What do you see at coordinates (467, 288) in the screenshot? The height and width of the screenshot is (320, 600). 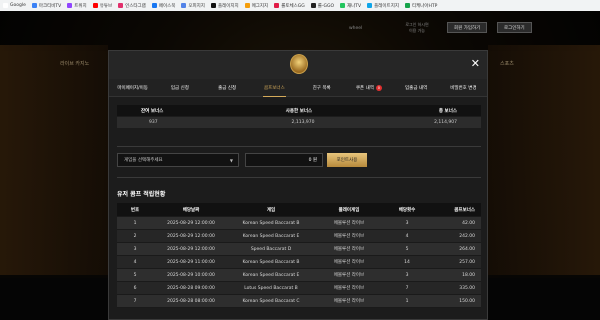 I see `cell-comp-bonus: 335.00` at bounding box center [467, 288].